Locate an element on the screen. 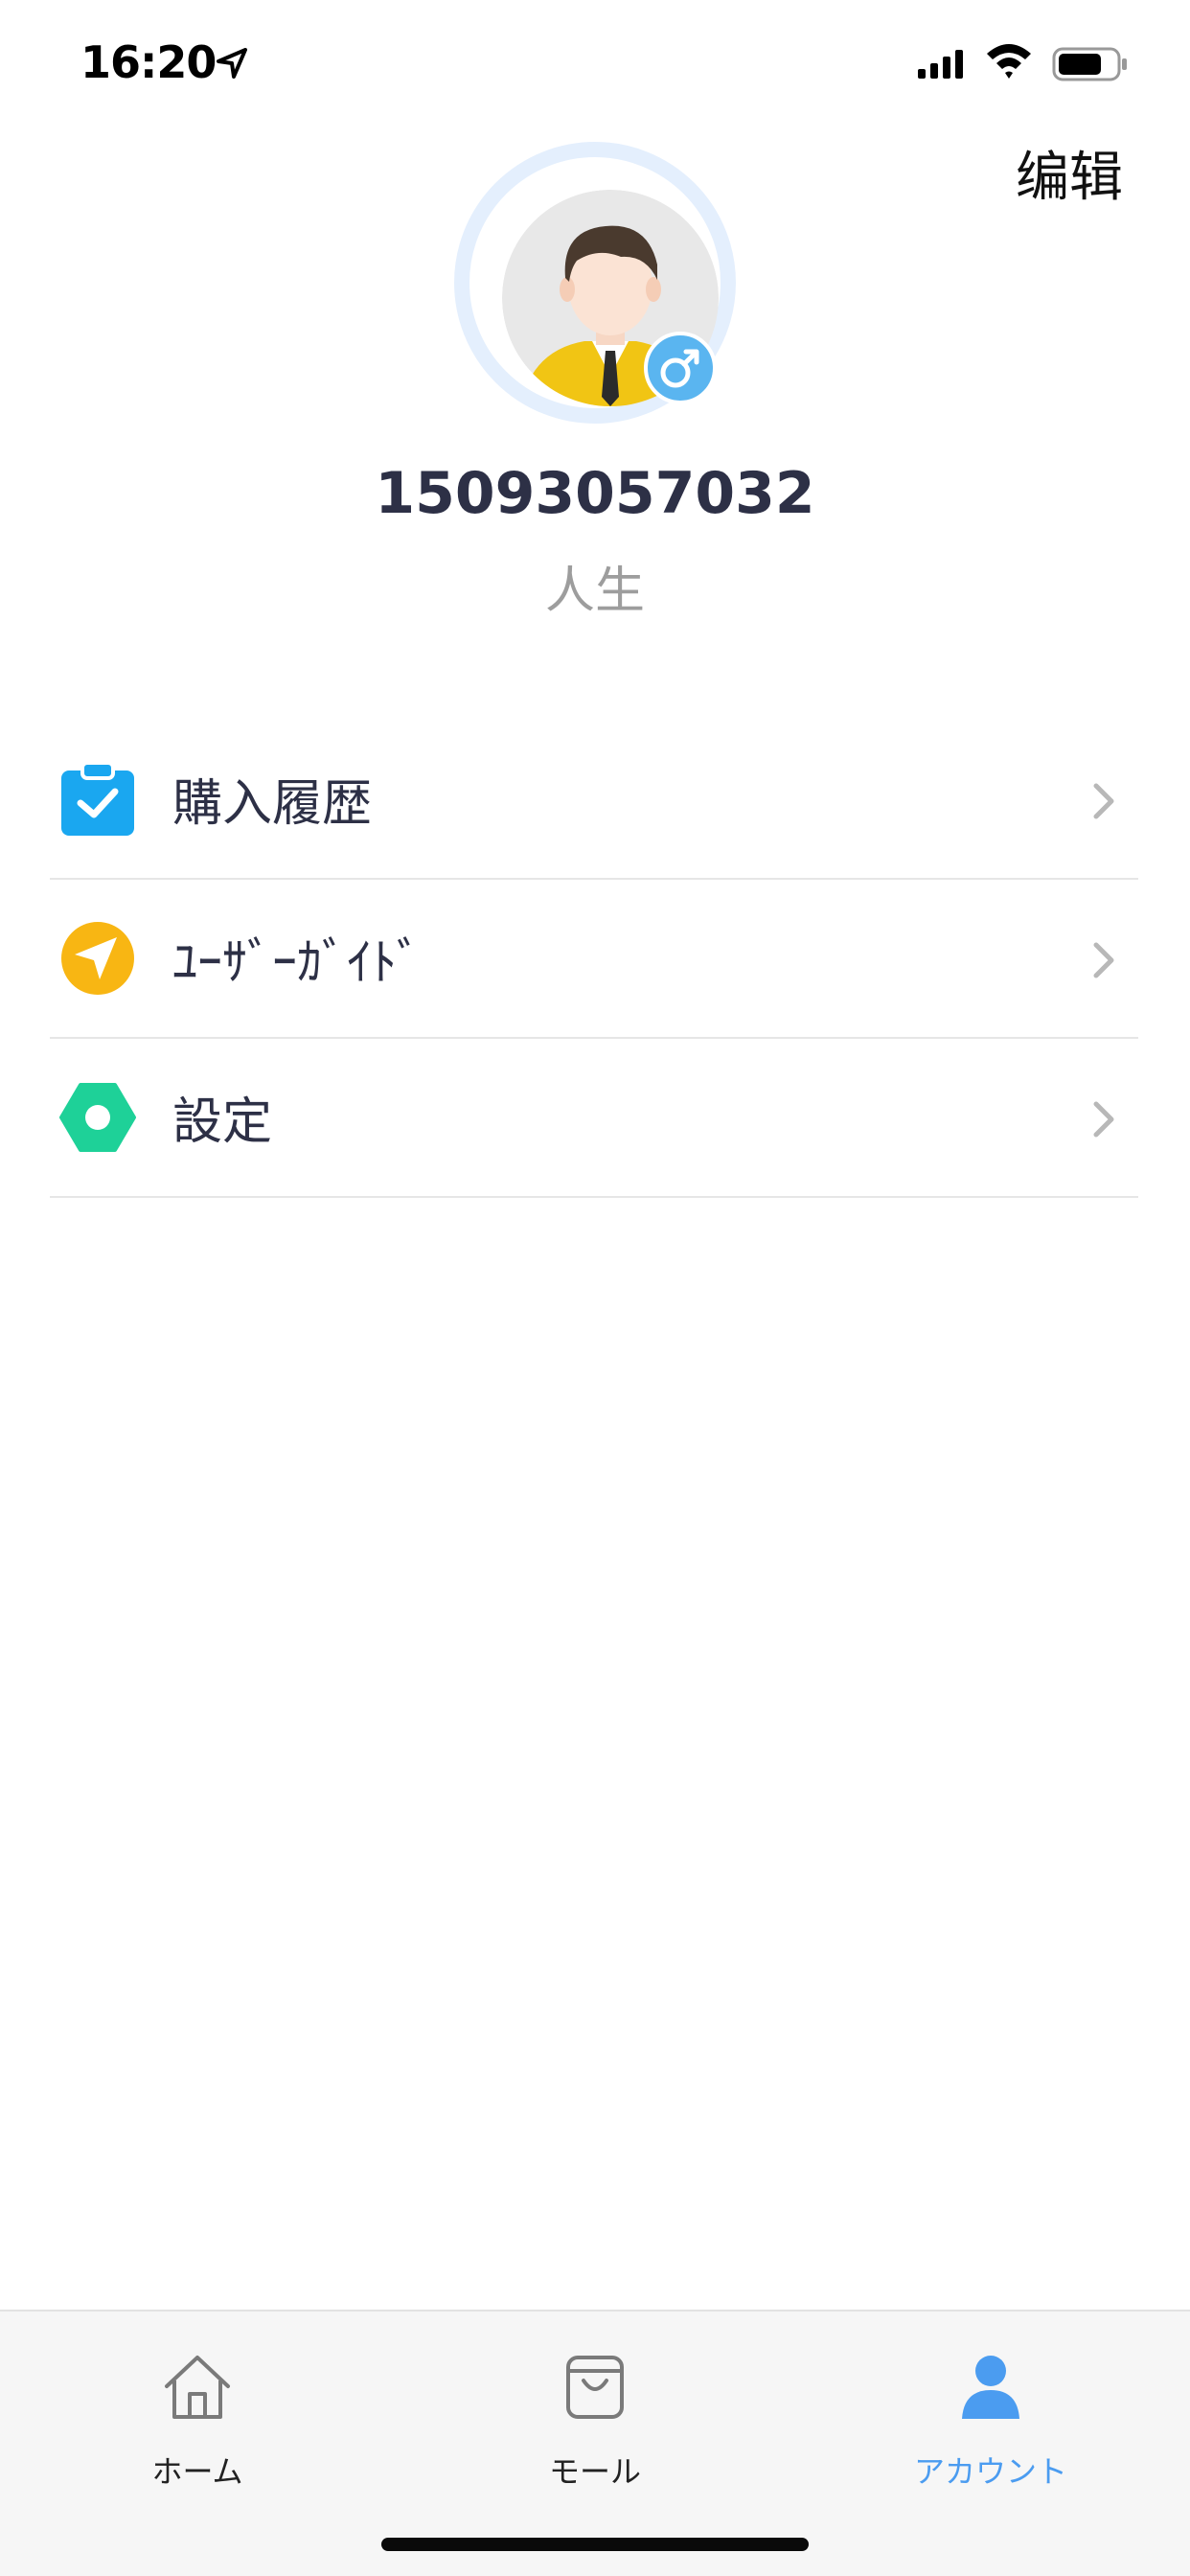 The image size is (1190, 2576). menu-item-user-guide: ﾕｰｻﾞｰｶﾞｲﾄﾞ is located at coordinates (594, 959).